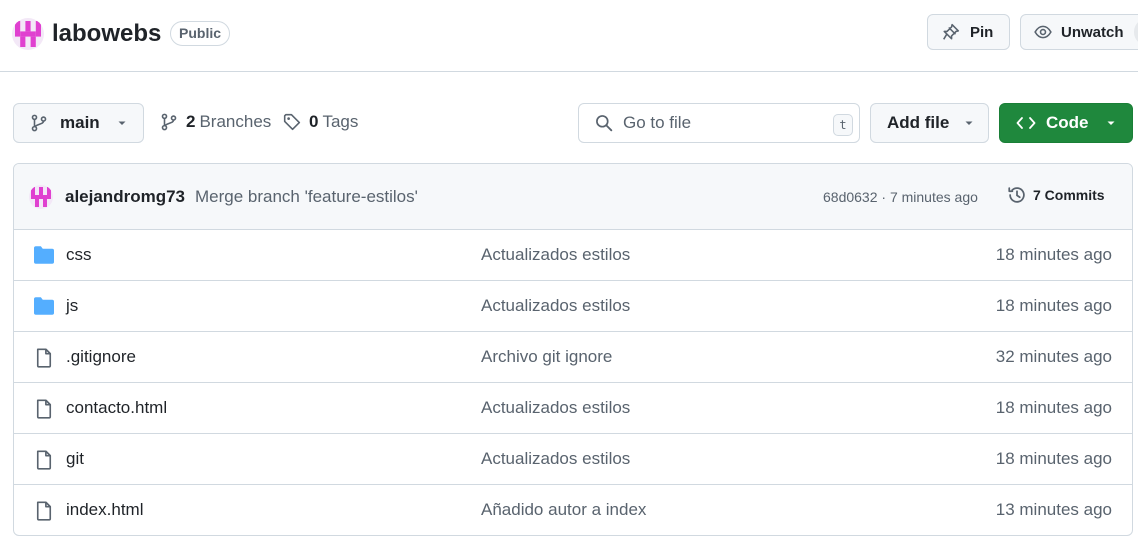 This screenshot has width=1138, height=546. I want to click on file-row: css Actualizados estilos 18 minutes ago, so click(573, 255).